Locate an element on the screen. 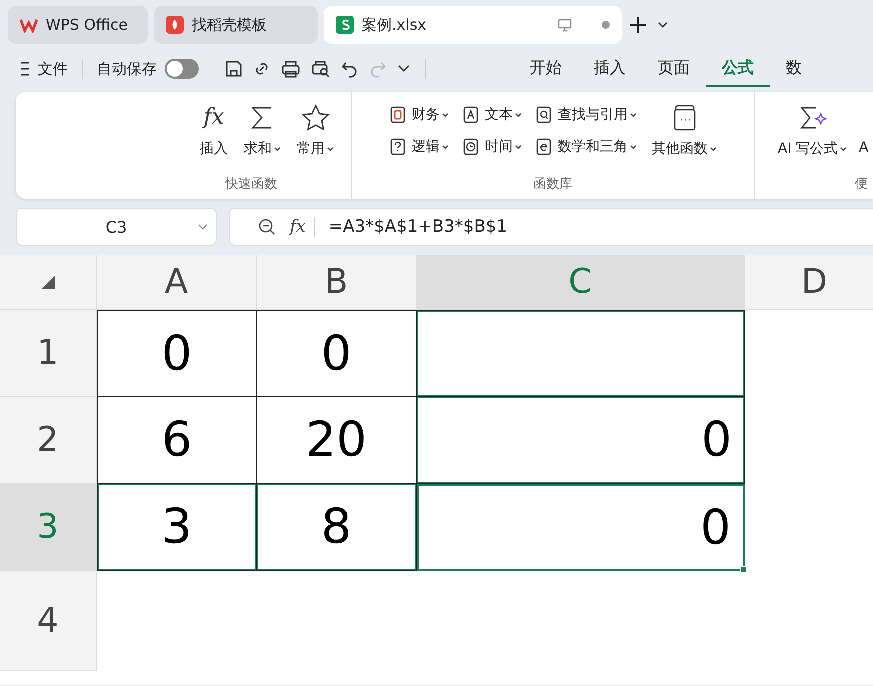  ribbon-tab: 数 is located at coordinates (794, 69).